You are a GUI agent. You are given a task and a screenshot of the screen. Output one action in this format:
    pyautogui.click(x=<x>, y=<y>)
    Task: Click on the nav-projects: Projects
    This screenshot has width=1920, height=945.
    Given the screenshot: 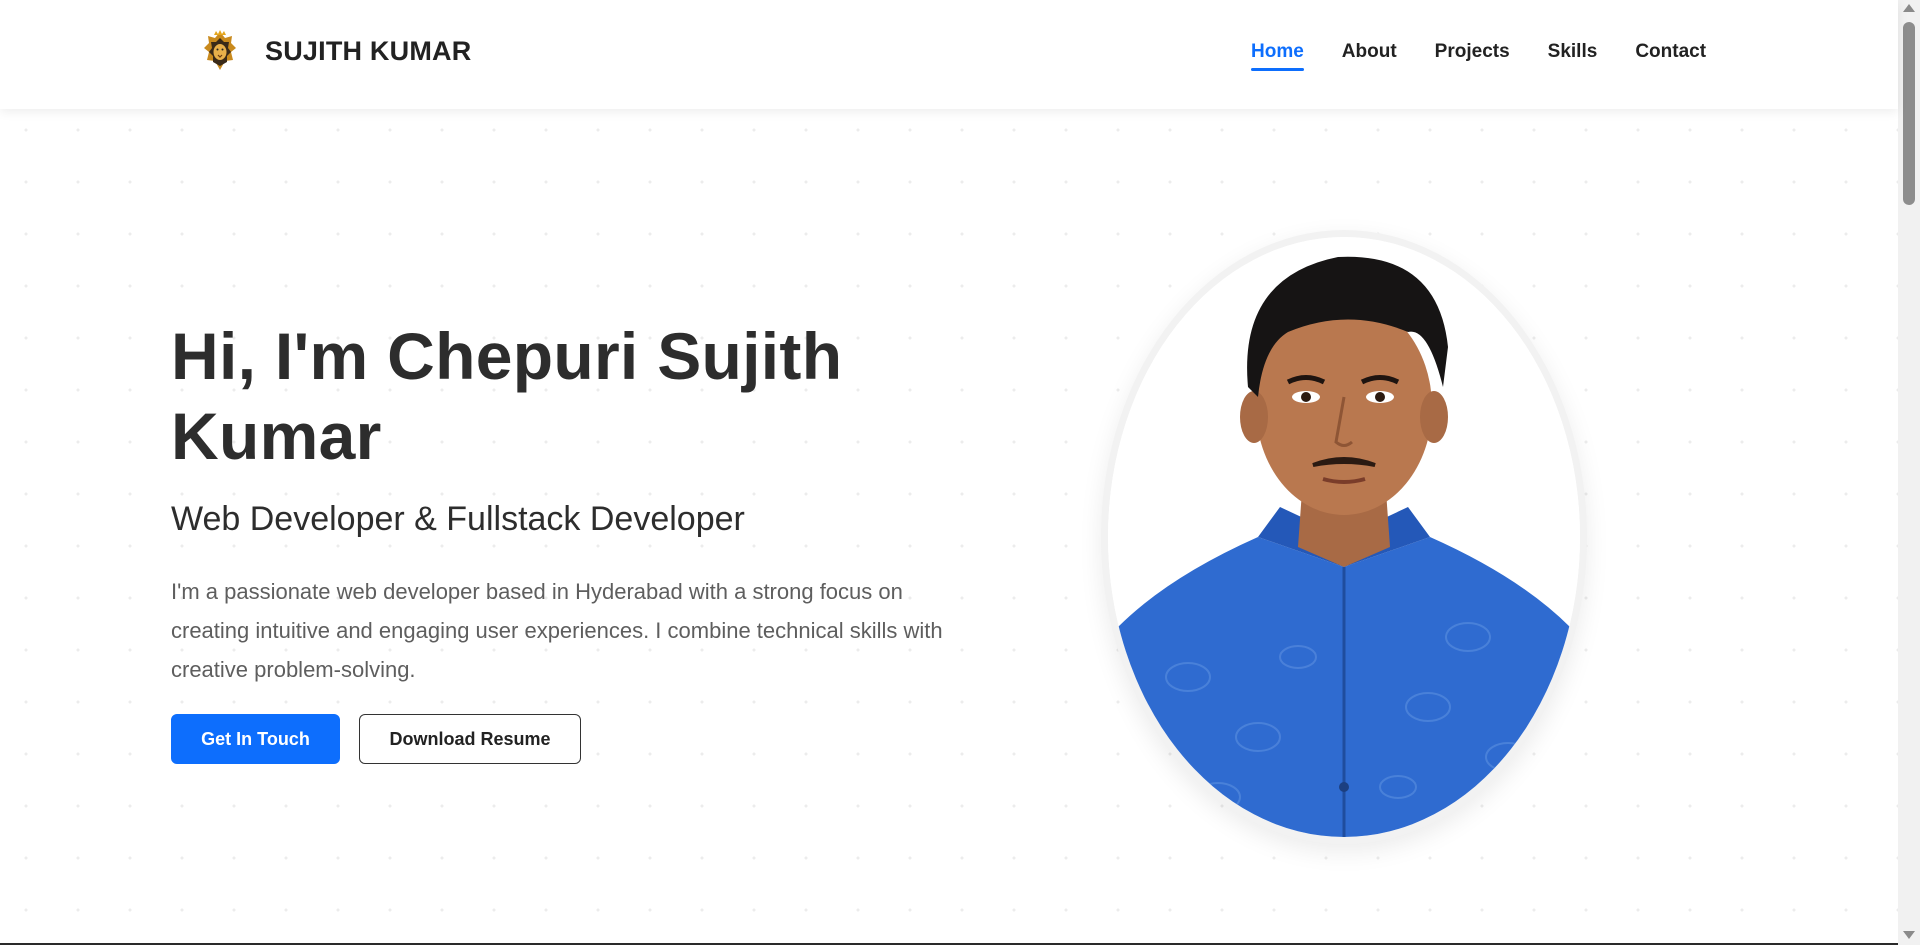 What is the action you would take?
    pyautogui.click(x=1472, y=55)
    